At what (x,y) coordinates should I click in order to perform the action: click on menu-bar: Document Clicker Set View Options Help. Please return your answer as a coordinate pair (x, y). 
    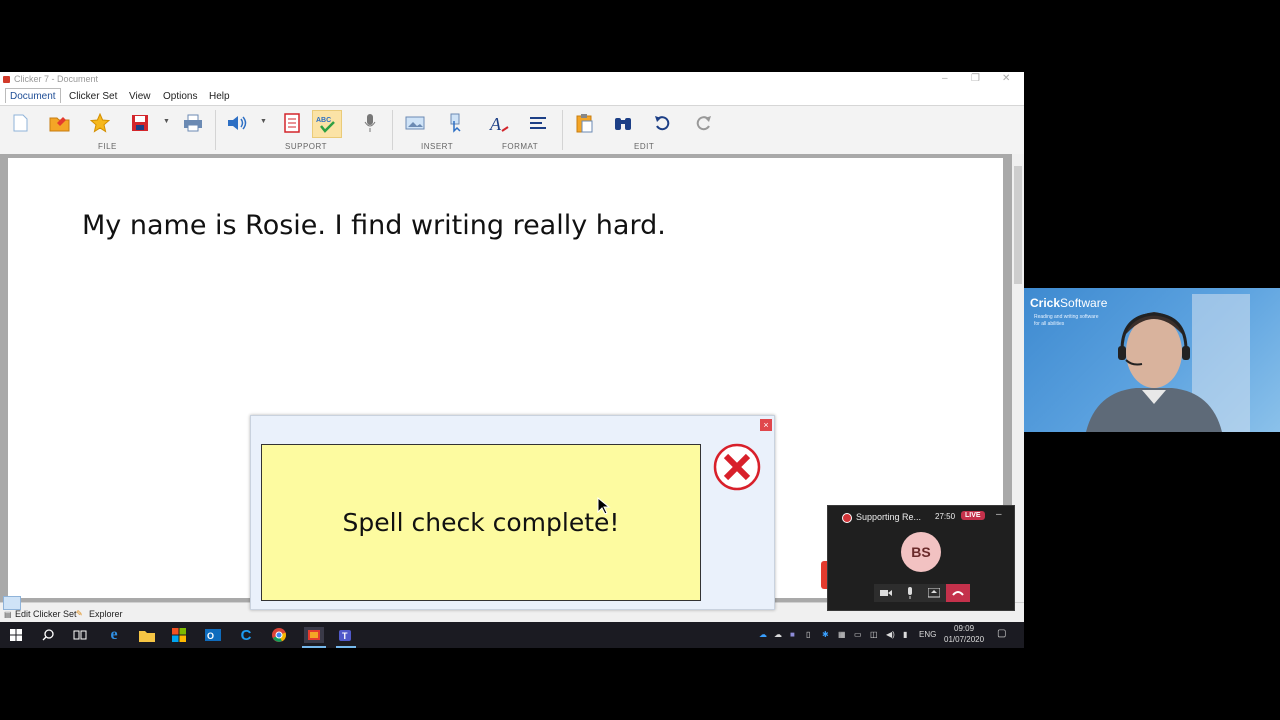
    Looking at the image, I should click on (512, 96).